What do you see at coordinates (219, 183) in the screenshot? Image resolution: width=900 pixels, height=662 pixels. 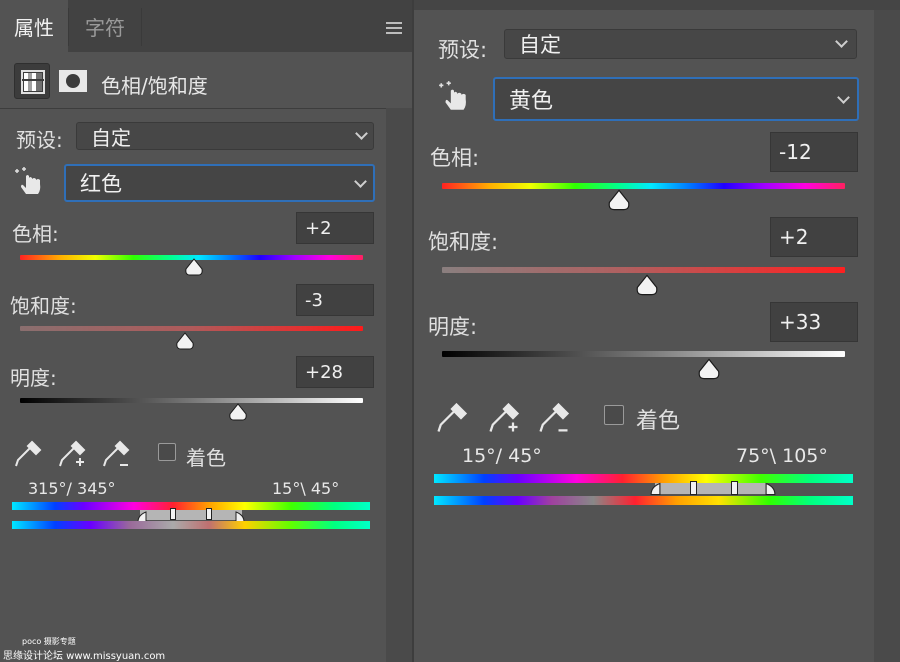 I see `channel-dropdown: 红色` at bounding box center [219, 183].